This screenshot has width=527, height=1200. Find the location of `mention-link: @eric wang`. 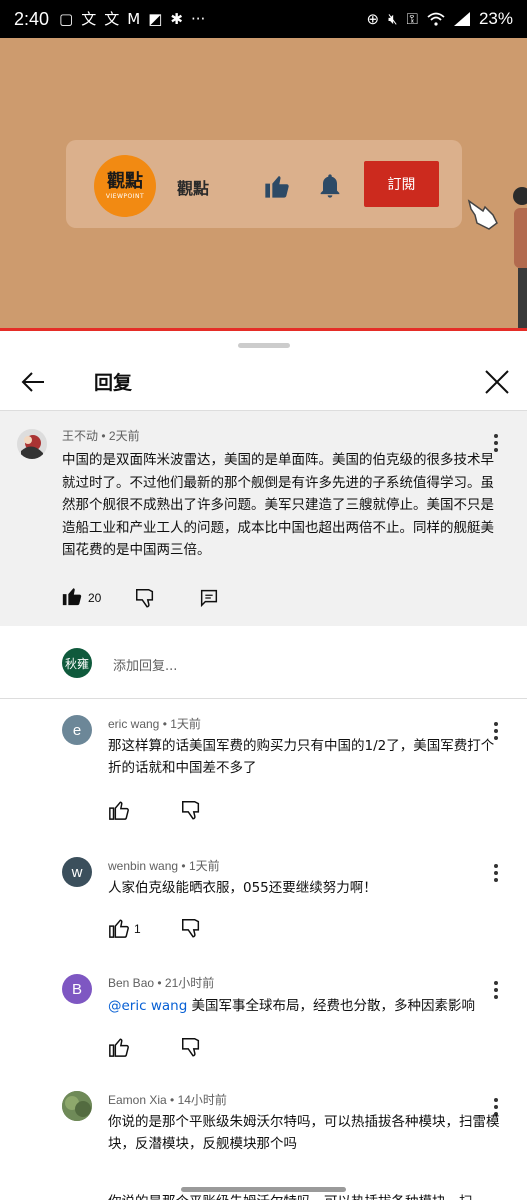

mention-link: @eric wang is located at coordinates (147, 1006).